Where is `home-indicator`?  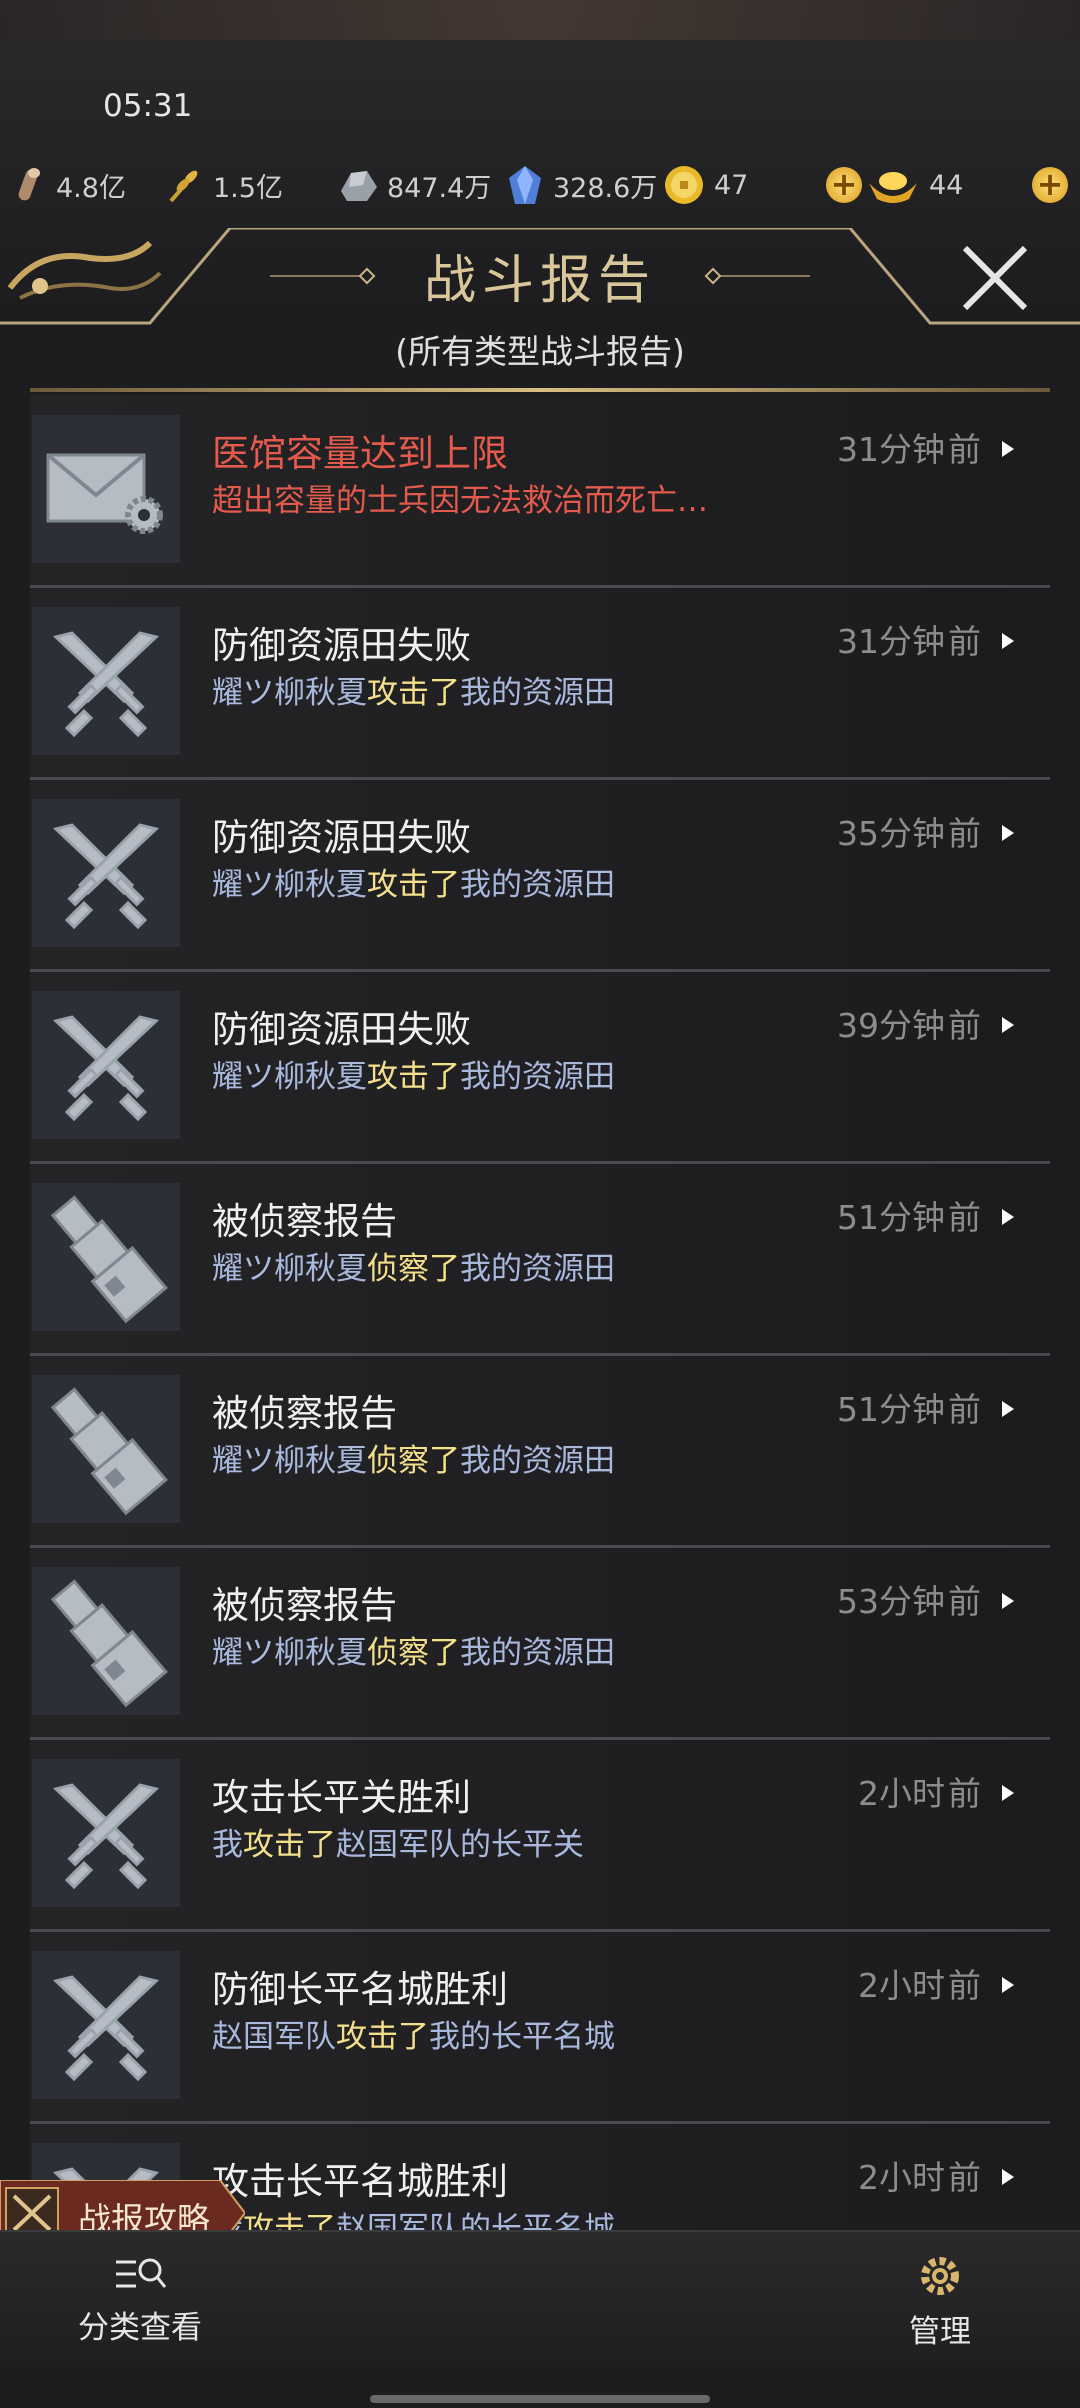 home-indicator is located at coordinates (540, 2399).